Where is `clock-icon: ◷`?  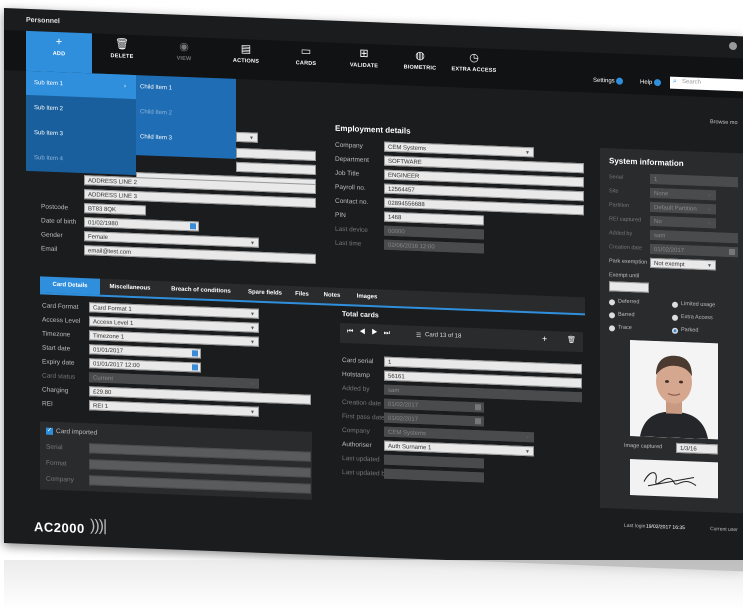 clock-icon: ◷ is located at coordinates (474, 58).